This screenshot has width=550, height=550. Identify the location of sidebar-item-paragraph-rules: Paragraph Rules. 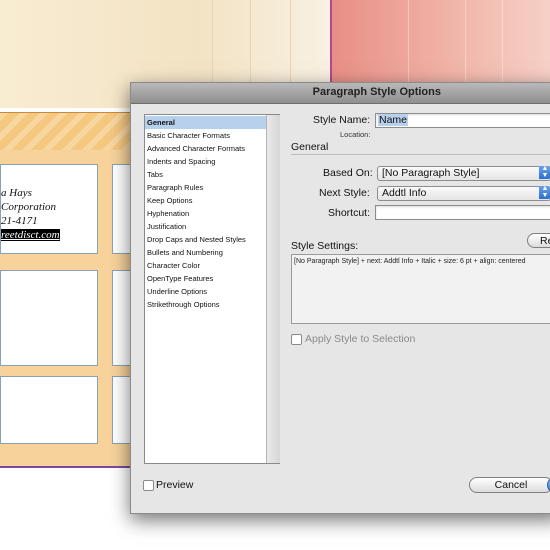
(205, 187).